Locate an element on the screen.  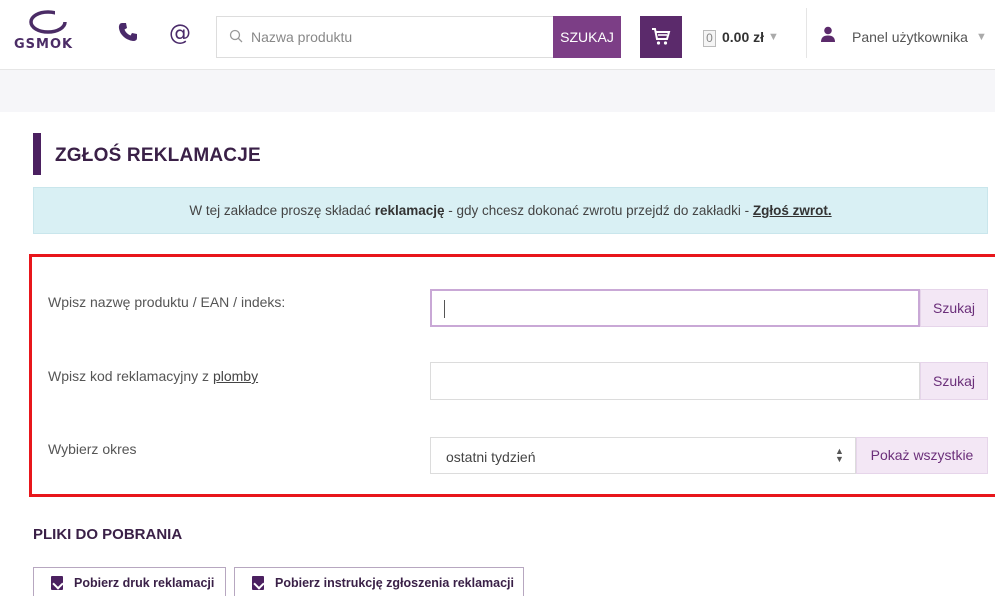
logo-swoosh-icon is located at coordinates (48, 22).